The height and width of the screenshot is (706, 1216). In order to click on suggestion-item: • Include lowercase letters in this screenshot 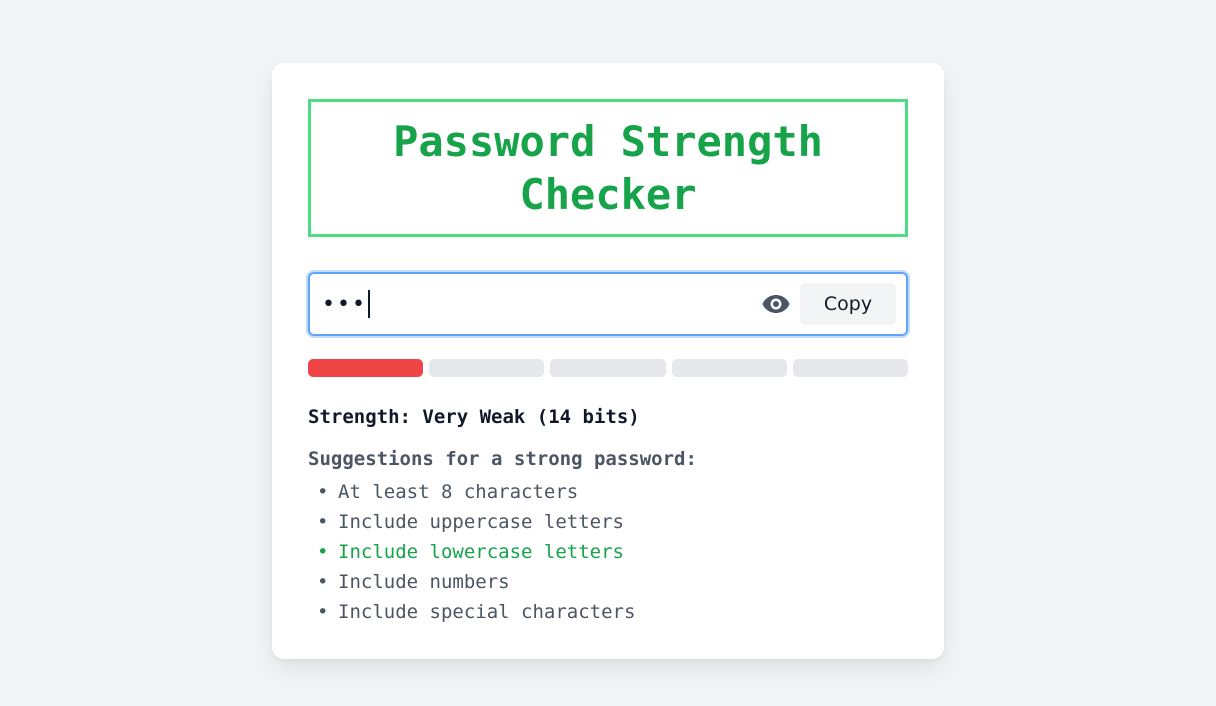, I will do `click(608, 552)`.